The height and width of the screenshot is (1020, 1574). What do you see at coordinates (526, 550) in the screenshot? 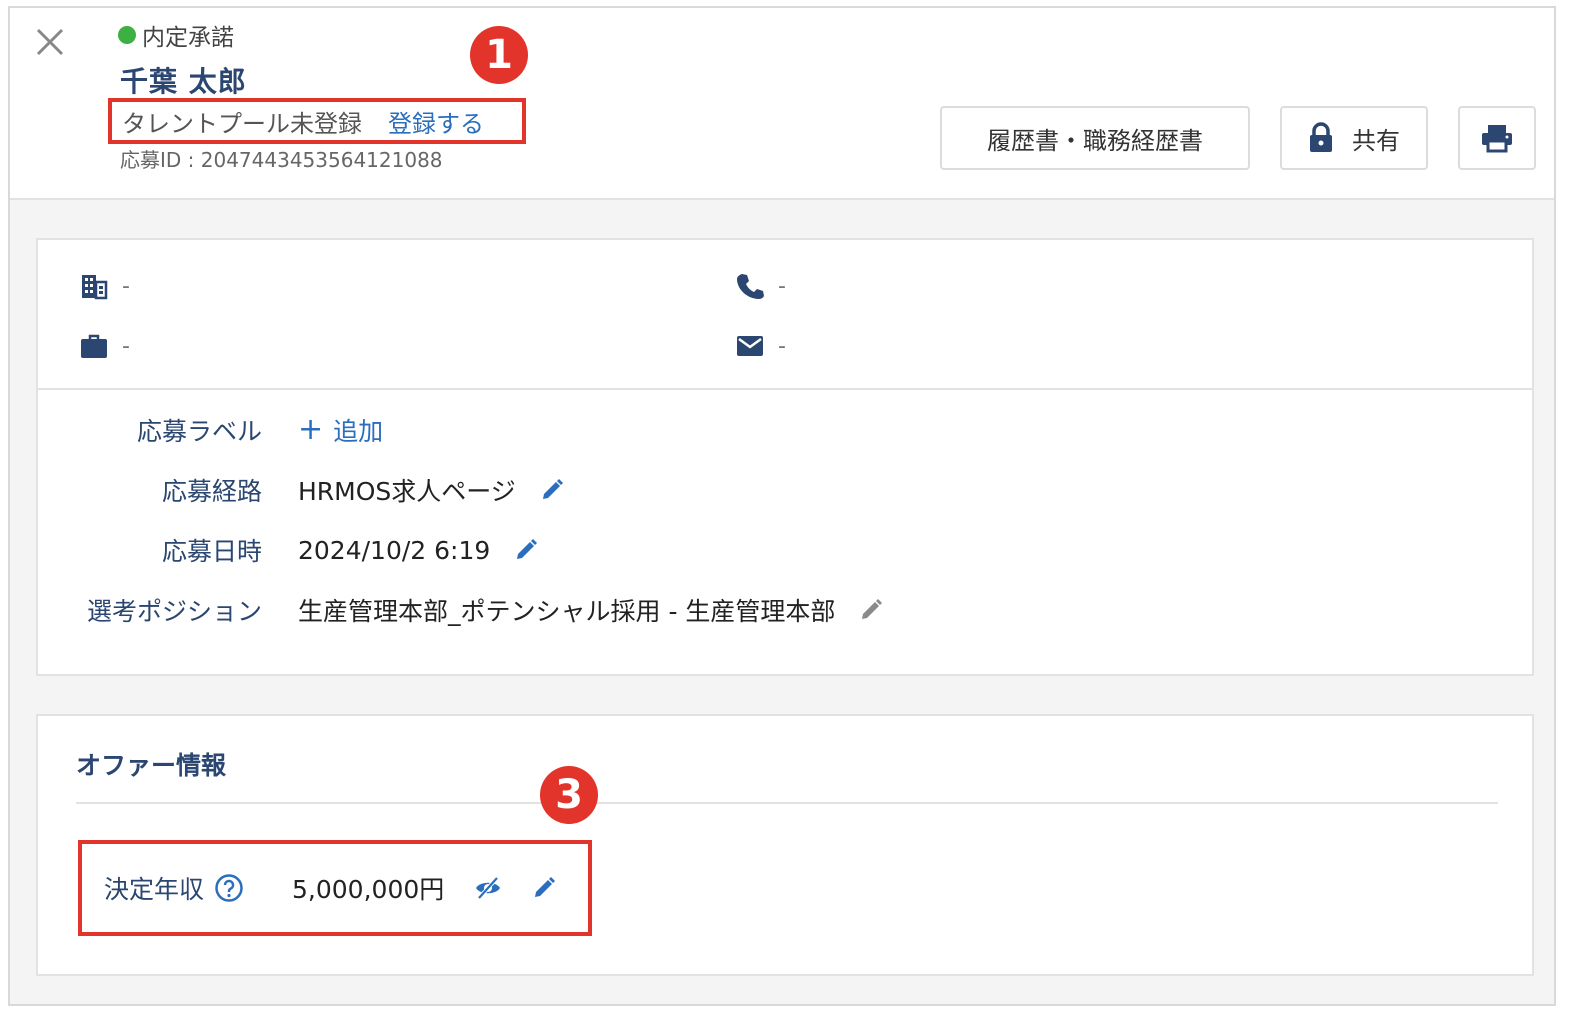
I see `edit-date-pencil-icon` at bounding box center [526, 550].